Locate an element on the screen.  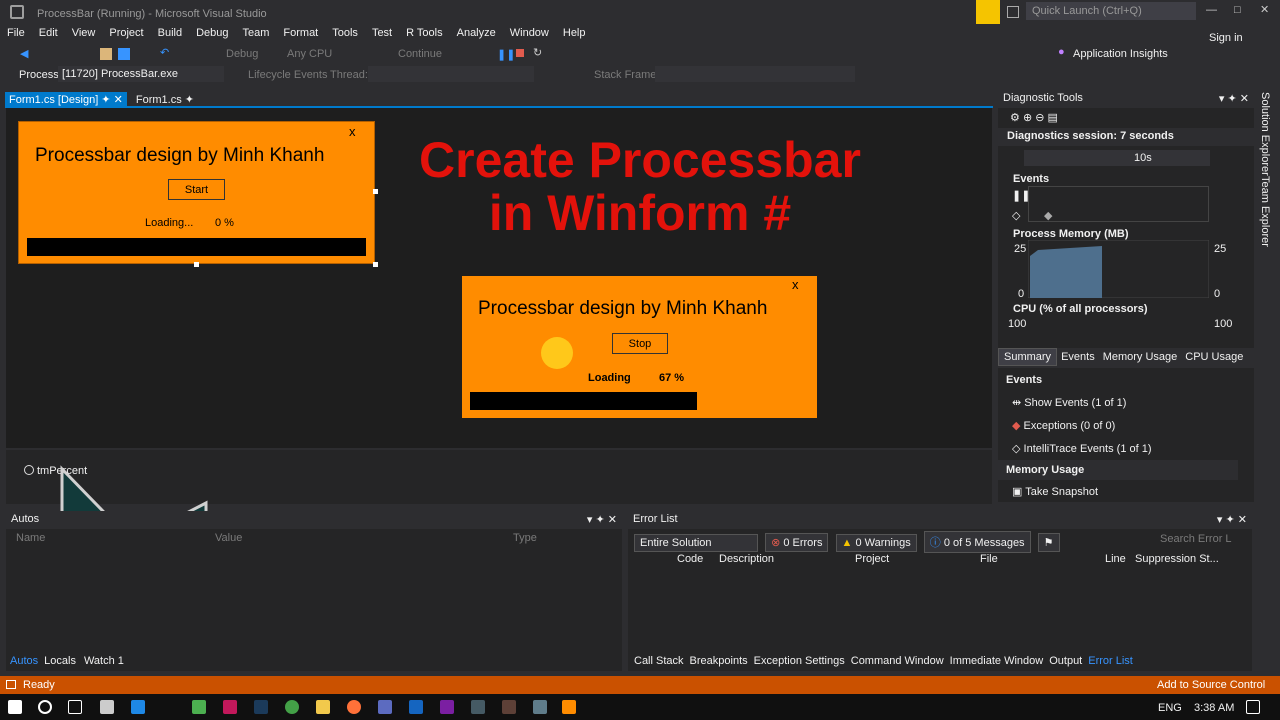
tab-call-stack: Call Stack is located at coordinates (659, 661).